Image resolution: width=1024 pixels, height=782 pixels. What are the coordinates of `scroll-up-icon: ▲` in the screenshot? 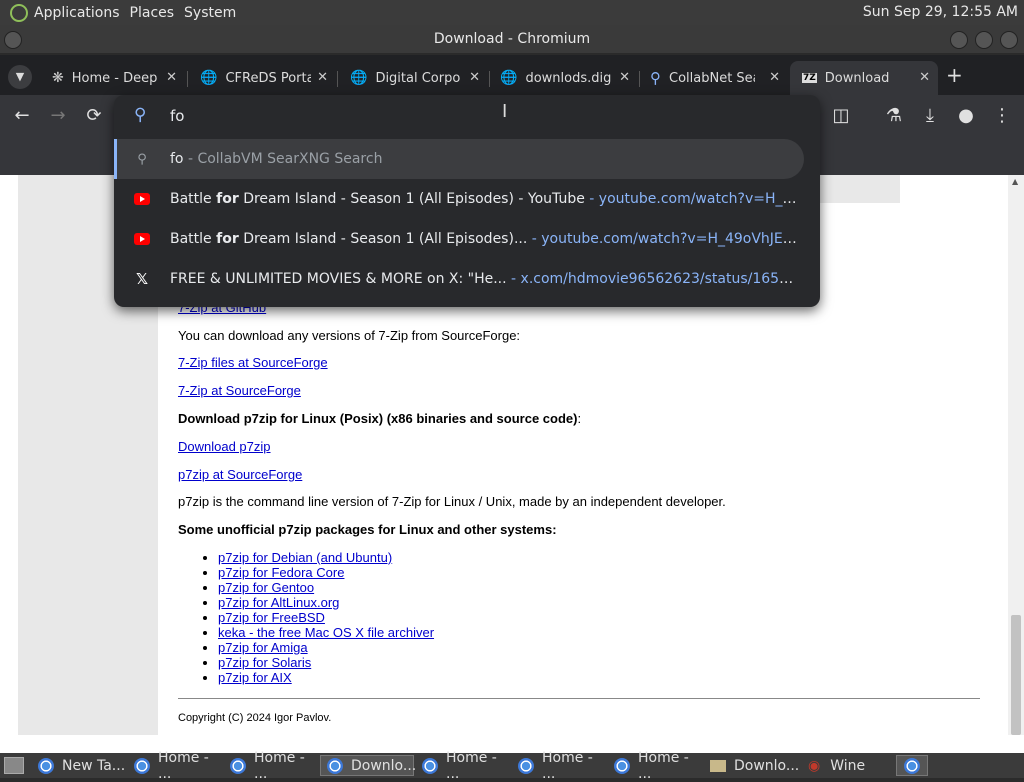 It's located at (1015, 181).